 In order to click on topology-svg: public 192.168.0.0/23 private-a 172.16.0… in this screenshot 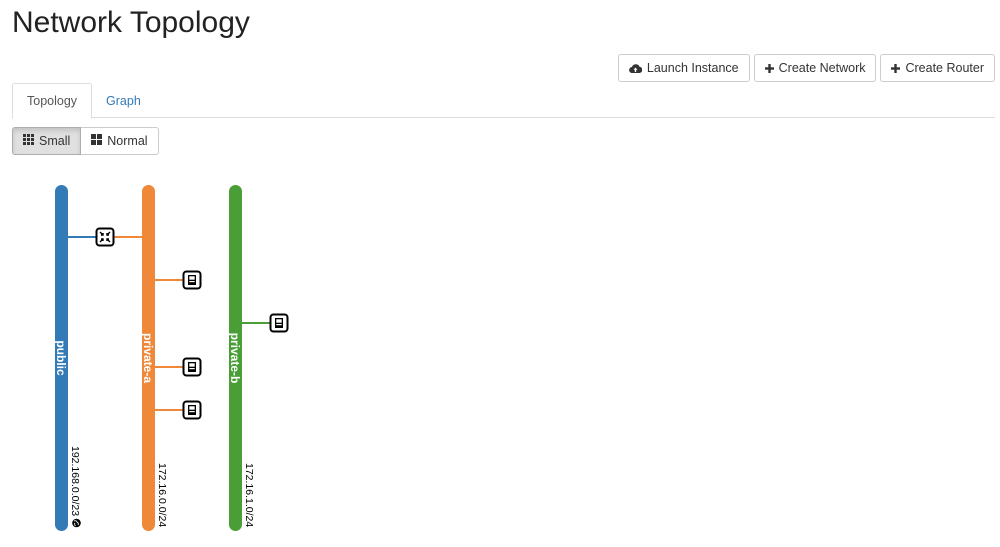, I will do `click(171, 358)`.